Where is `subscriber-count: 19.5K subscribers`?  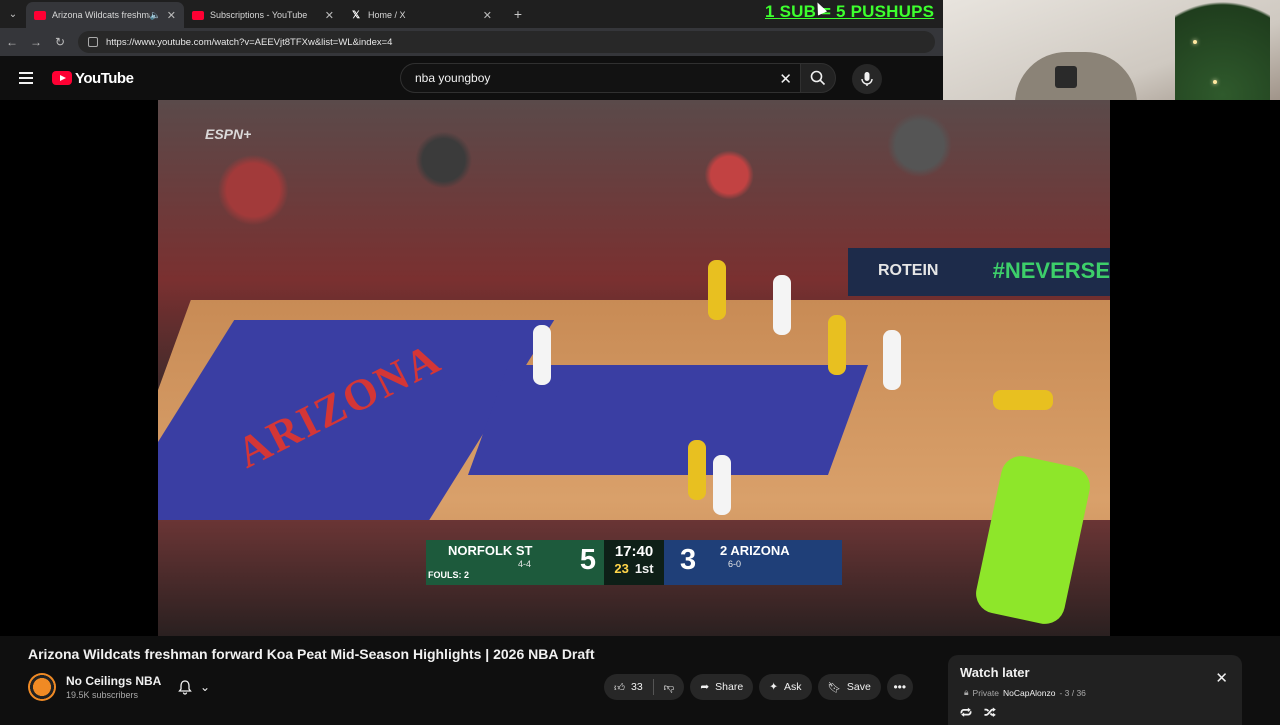 subscriber-count: 19.5K subscribers is located at coordinates (102, 695).